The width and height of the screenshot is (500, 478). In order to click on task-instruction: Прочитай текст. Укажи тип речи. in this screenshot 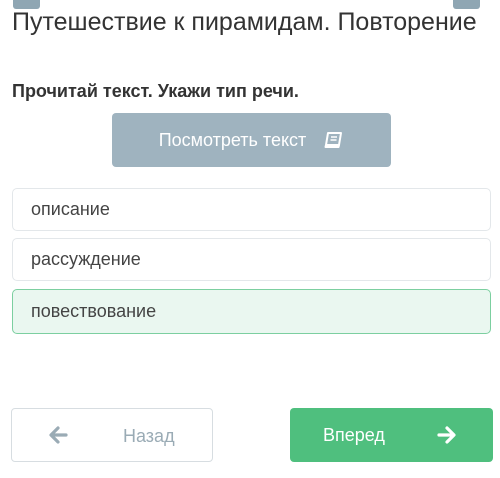, I will do `click(155, 91)`.